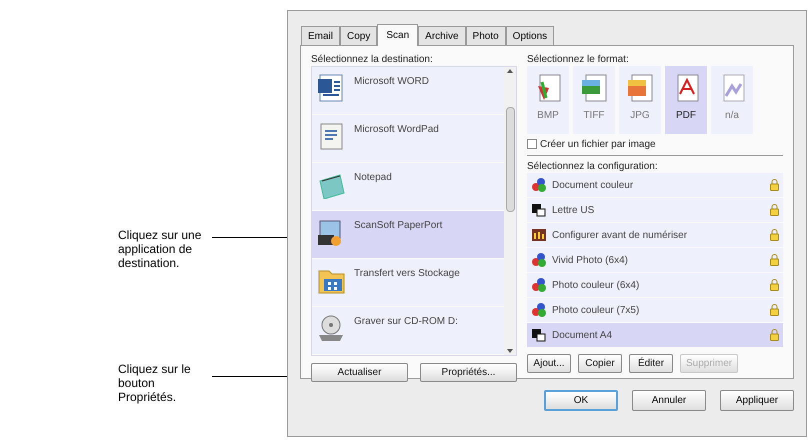  Describe the element at coordinates (593, 166) in the screenshot. I see `section-label: Sélectionnez la configuration:` at that location.